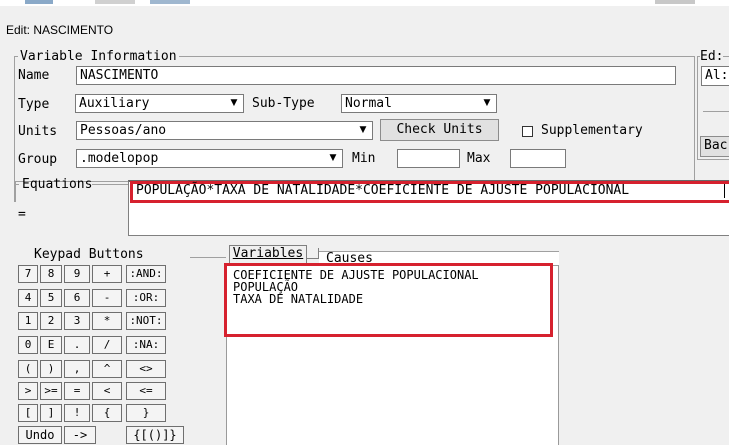  Describe the element at coordinates (119, 158) in the screenshot. I see `group-value: .modelopop` at that location.